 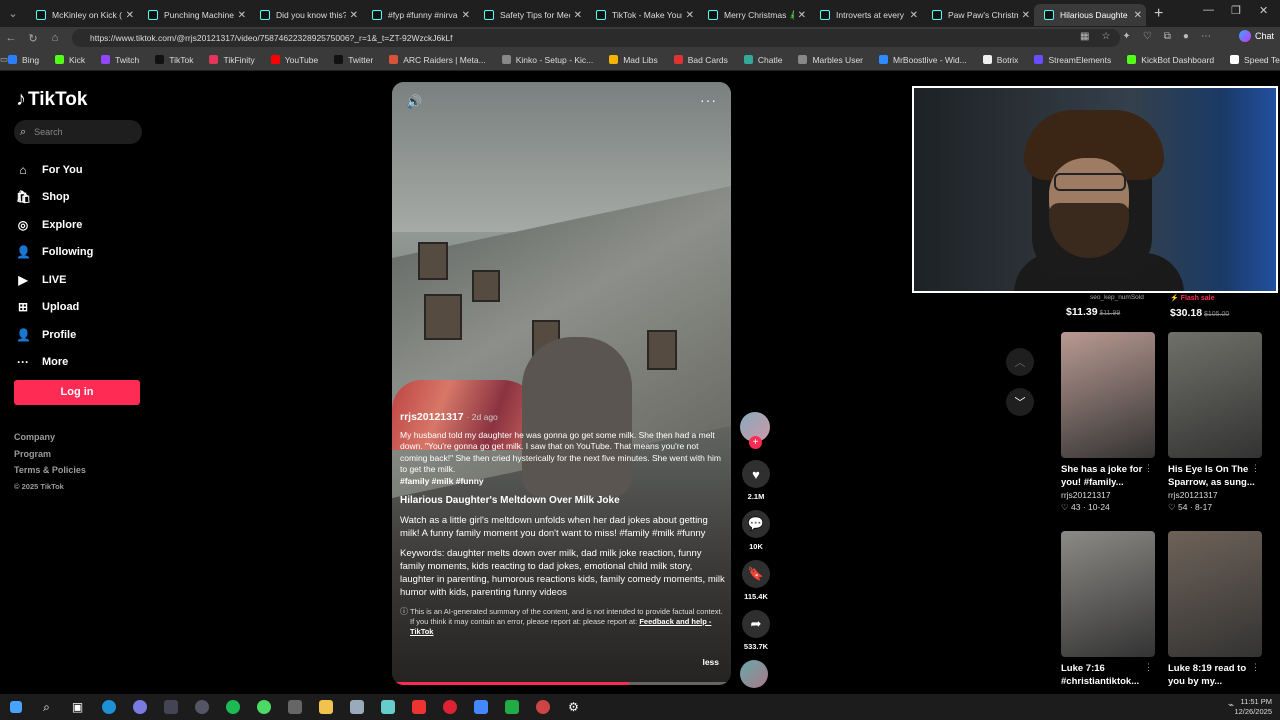 What do you see at coordinates (1199, 306) in the screenshot?
I see `shop-price-2: ⚡ Flash sale $30.18 $105.00` at bounding box center [1199, 306].